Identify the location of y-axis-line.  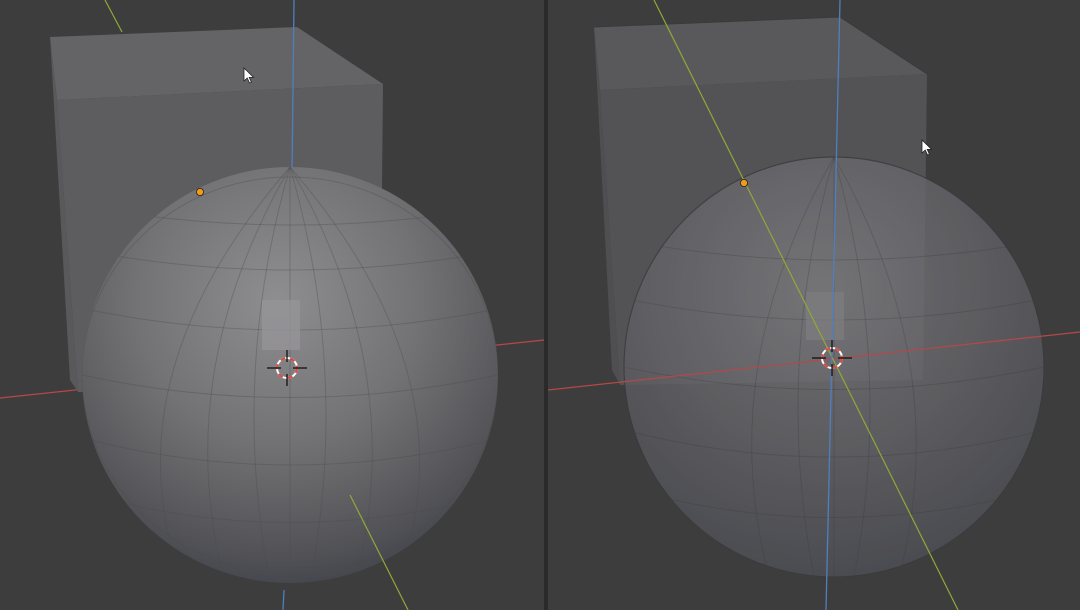
(113, 16).